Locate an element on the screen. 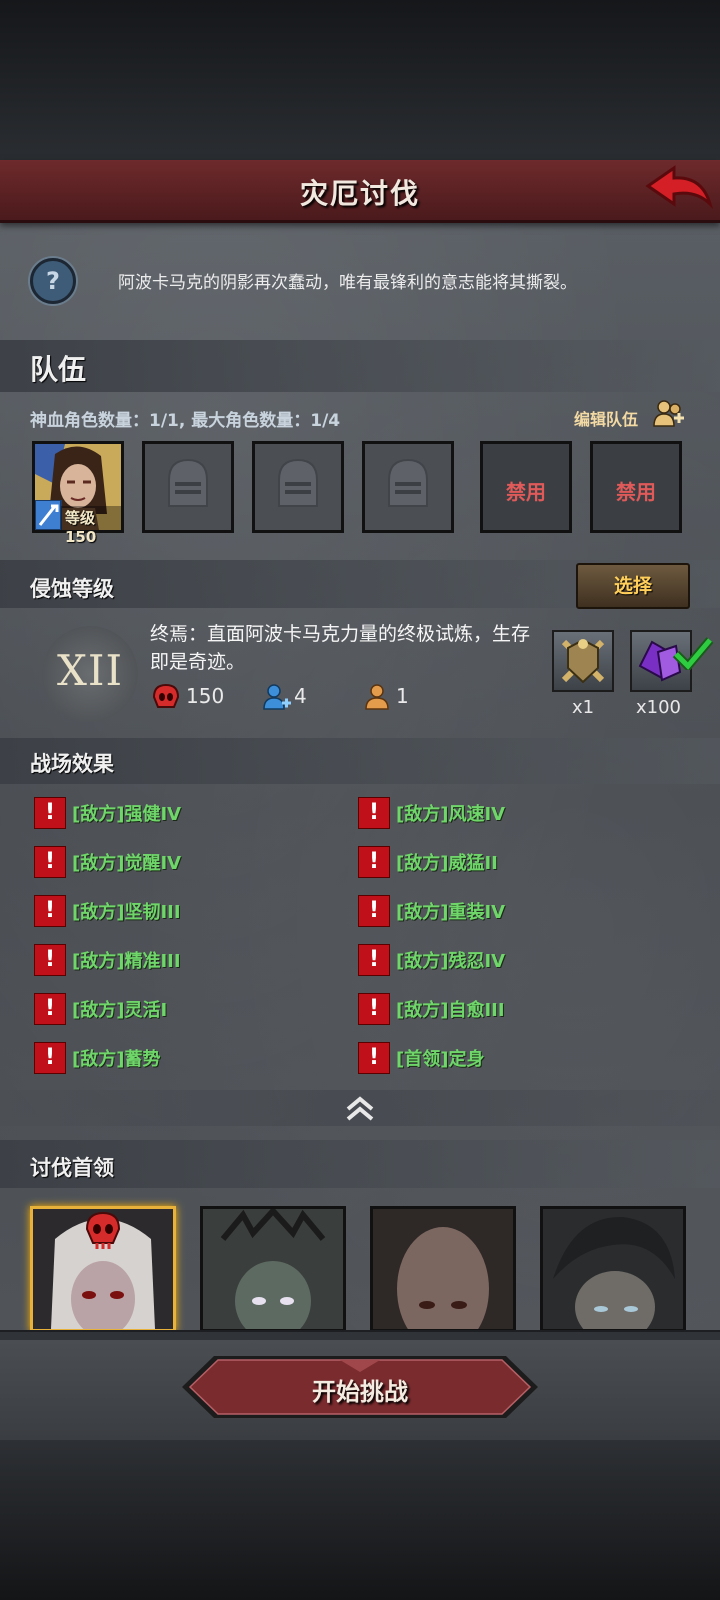 Image resolution: width=720 pixels, height=1600 pixels. effect-label: [敌方]坚韧III is located at coordinates (126, 912).